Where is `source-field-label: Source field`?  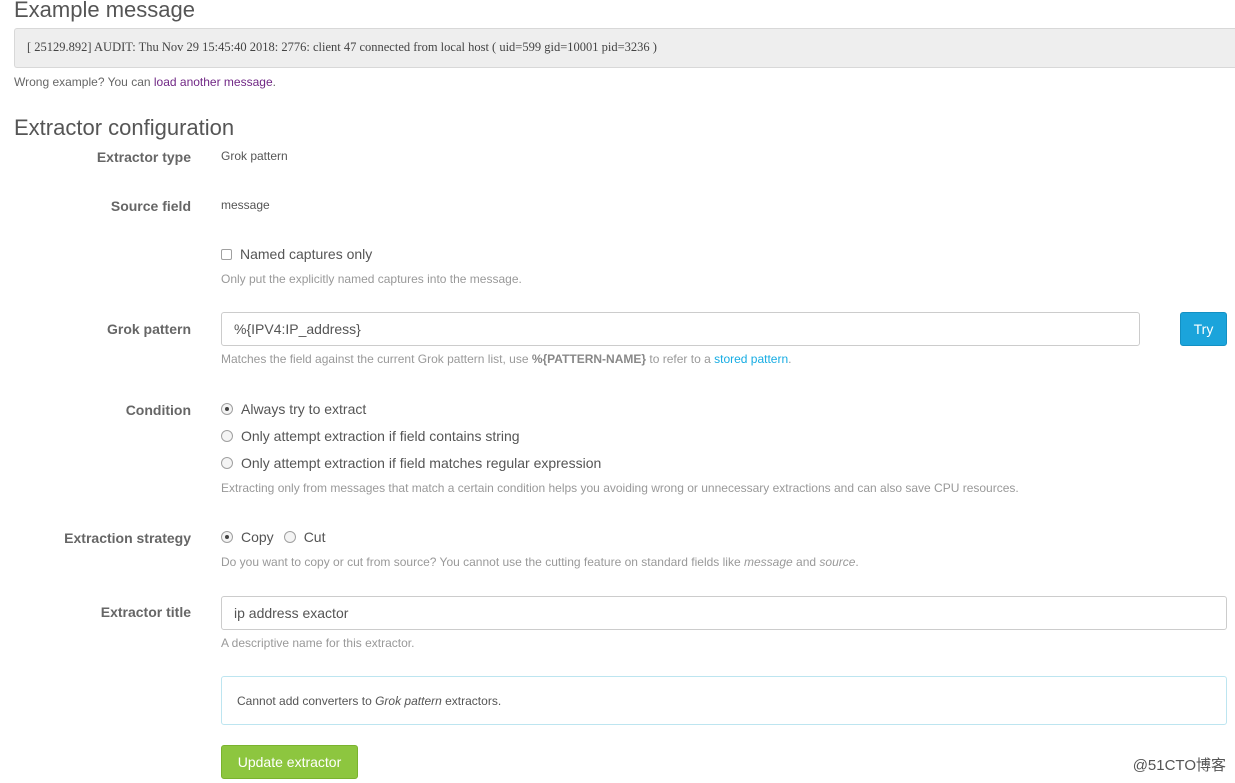
source-field-label: Source field is located at coordinates (150, 206).